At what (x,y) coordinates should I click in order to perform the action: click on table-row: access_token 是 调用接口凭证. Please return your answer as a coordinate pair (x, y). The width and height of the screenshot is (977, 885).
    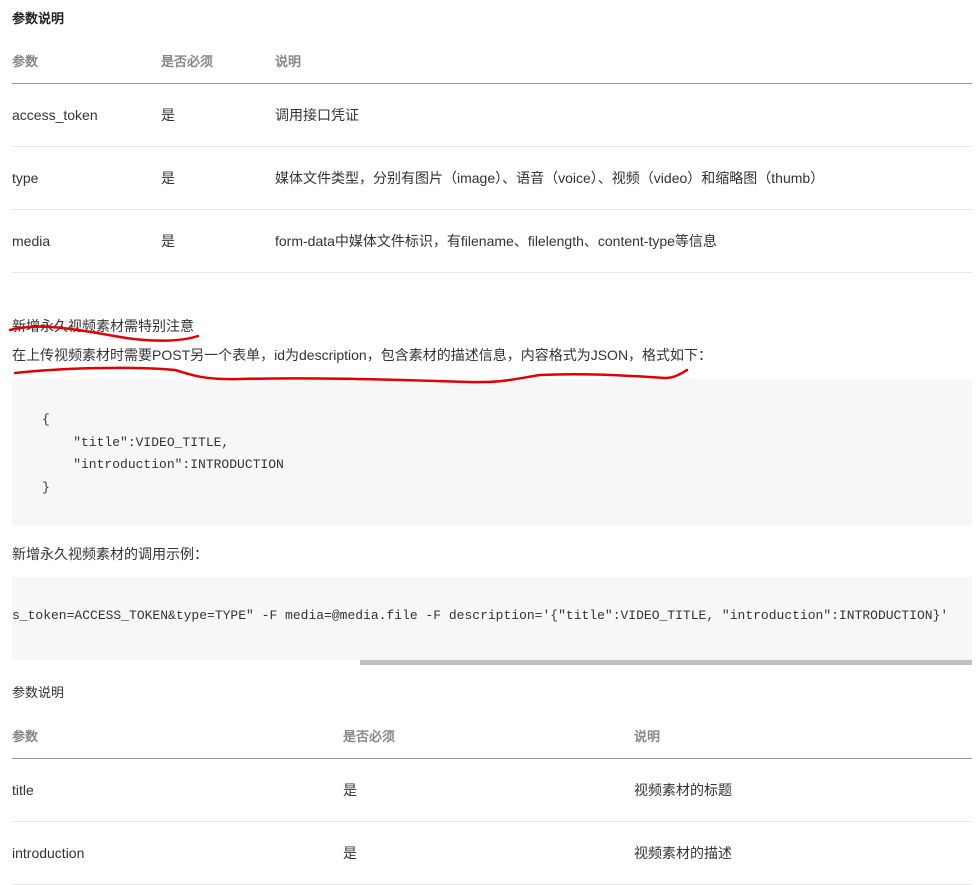
    Looking at the image, I should click on (492, 115).